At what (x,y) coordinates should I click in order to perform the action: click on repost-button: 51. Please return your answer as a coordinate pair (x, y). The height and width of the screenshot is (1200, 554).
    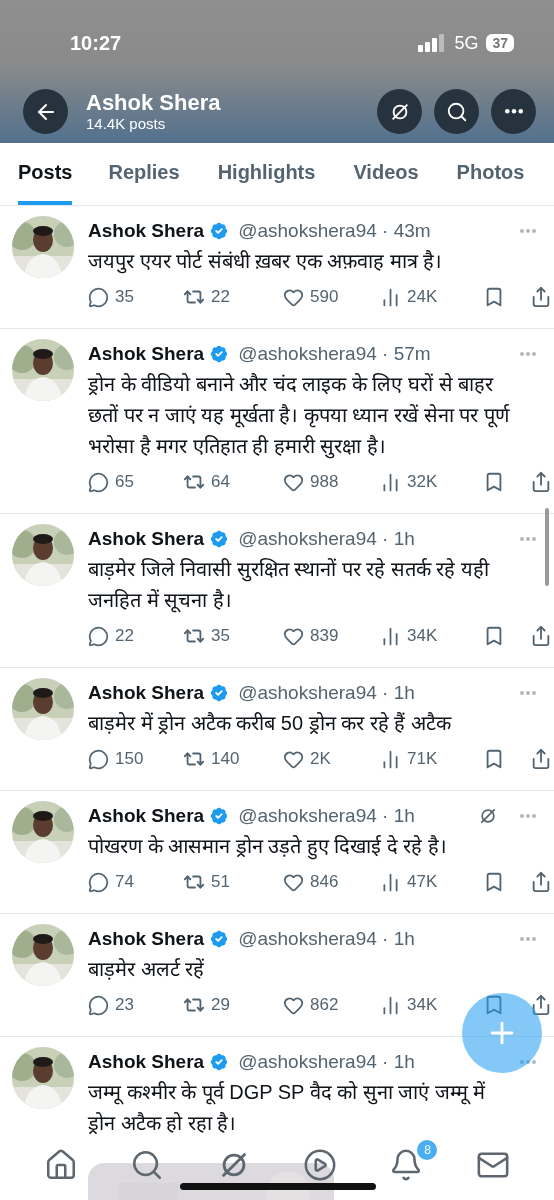
    Looking at the image, I should click on (233, 882).